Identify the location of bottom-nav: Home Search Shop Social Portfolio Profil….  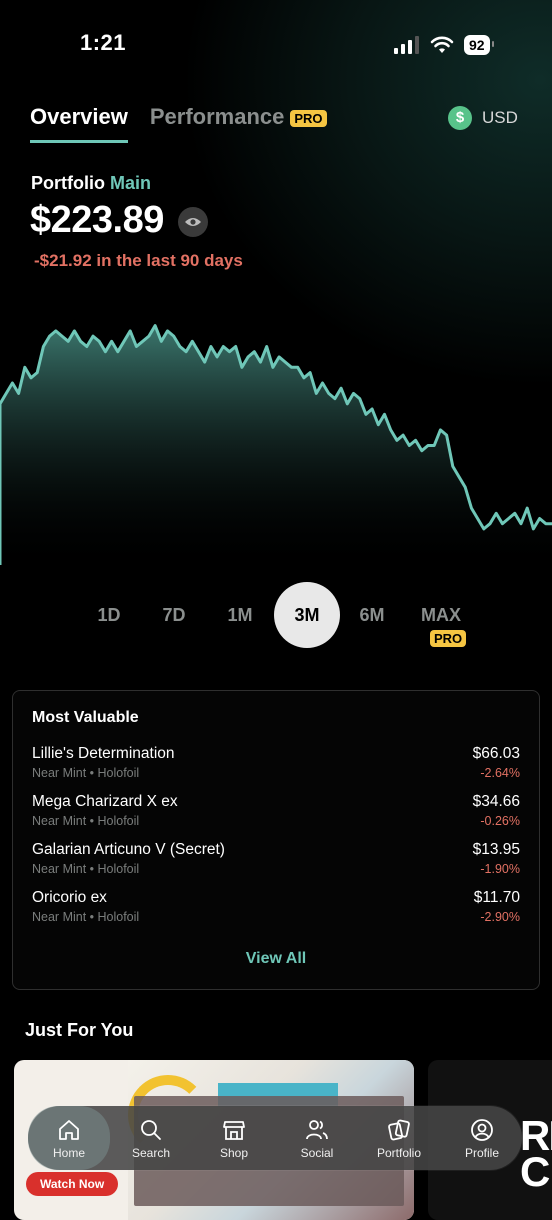
(275, 1138).